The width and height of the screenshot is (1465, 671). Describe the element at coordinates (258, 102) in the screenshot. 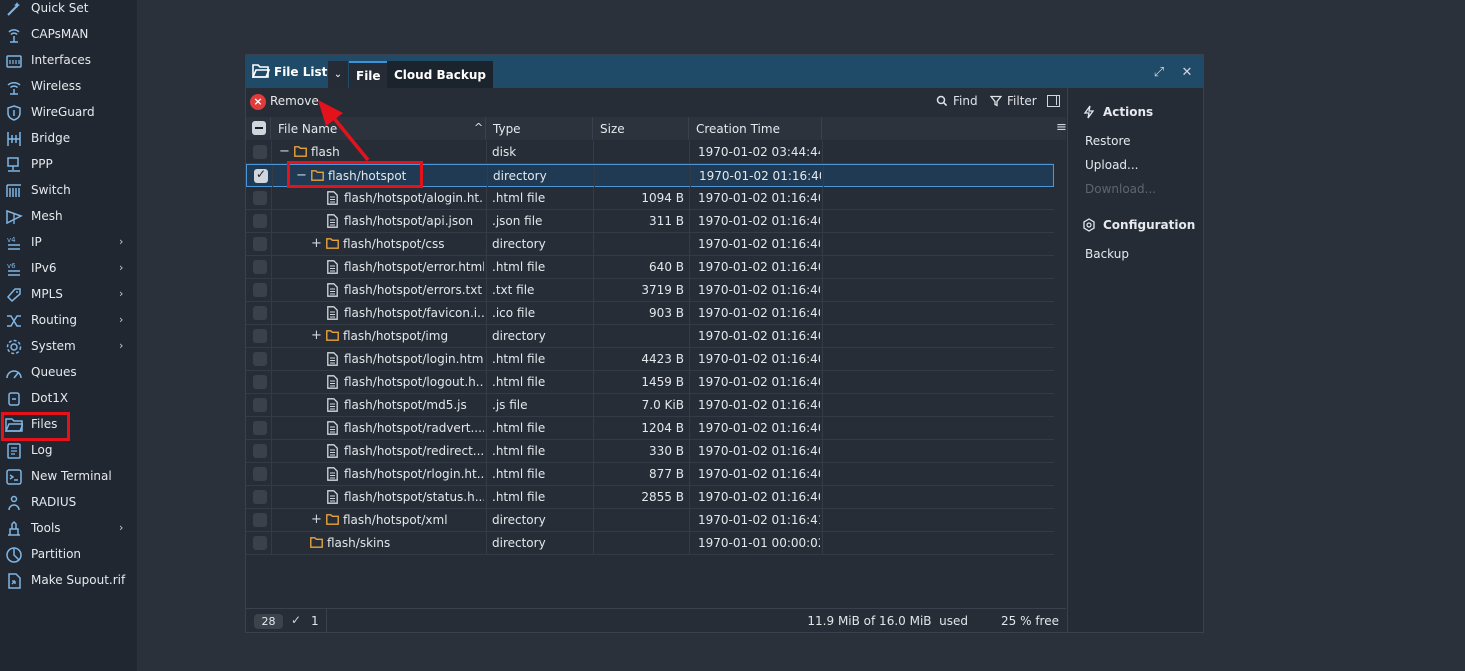

I see `remove-icon: ×` at that location.